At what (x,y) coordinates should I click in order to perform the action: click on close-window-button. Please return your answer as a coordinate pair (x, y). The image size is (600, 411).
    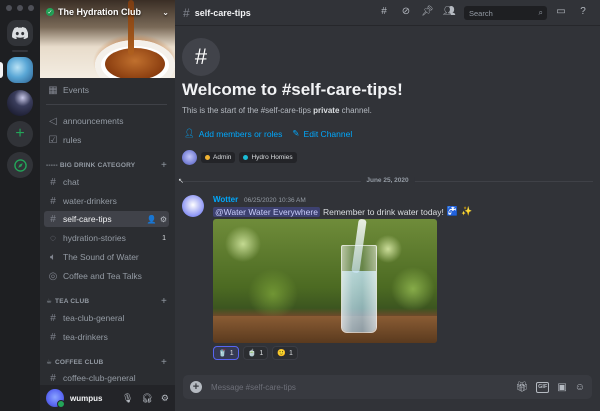
    Looking at the image, I should click on (9, 8).